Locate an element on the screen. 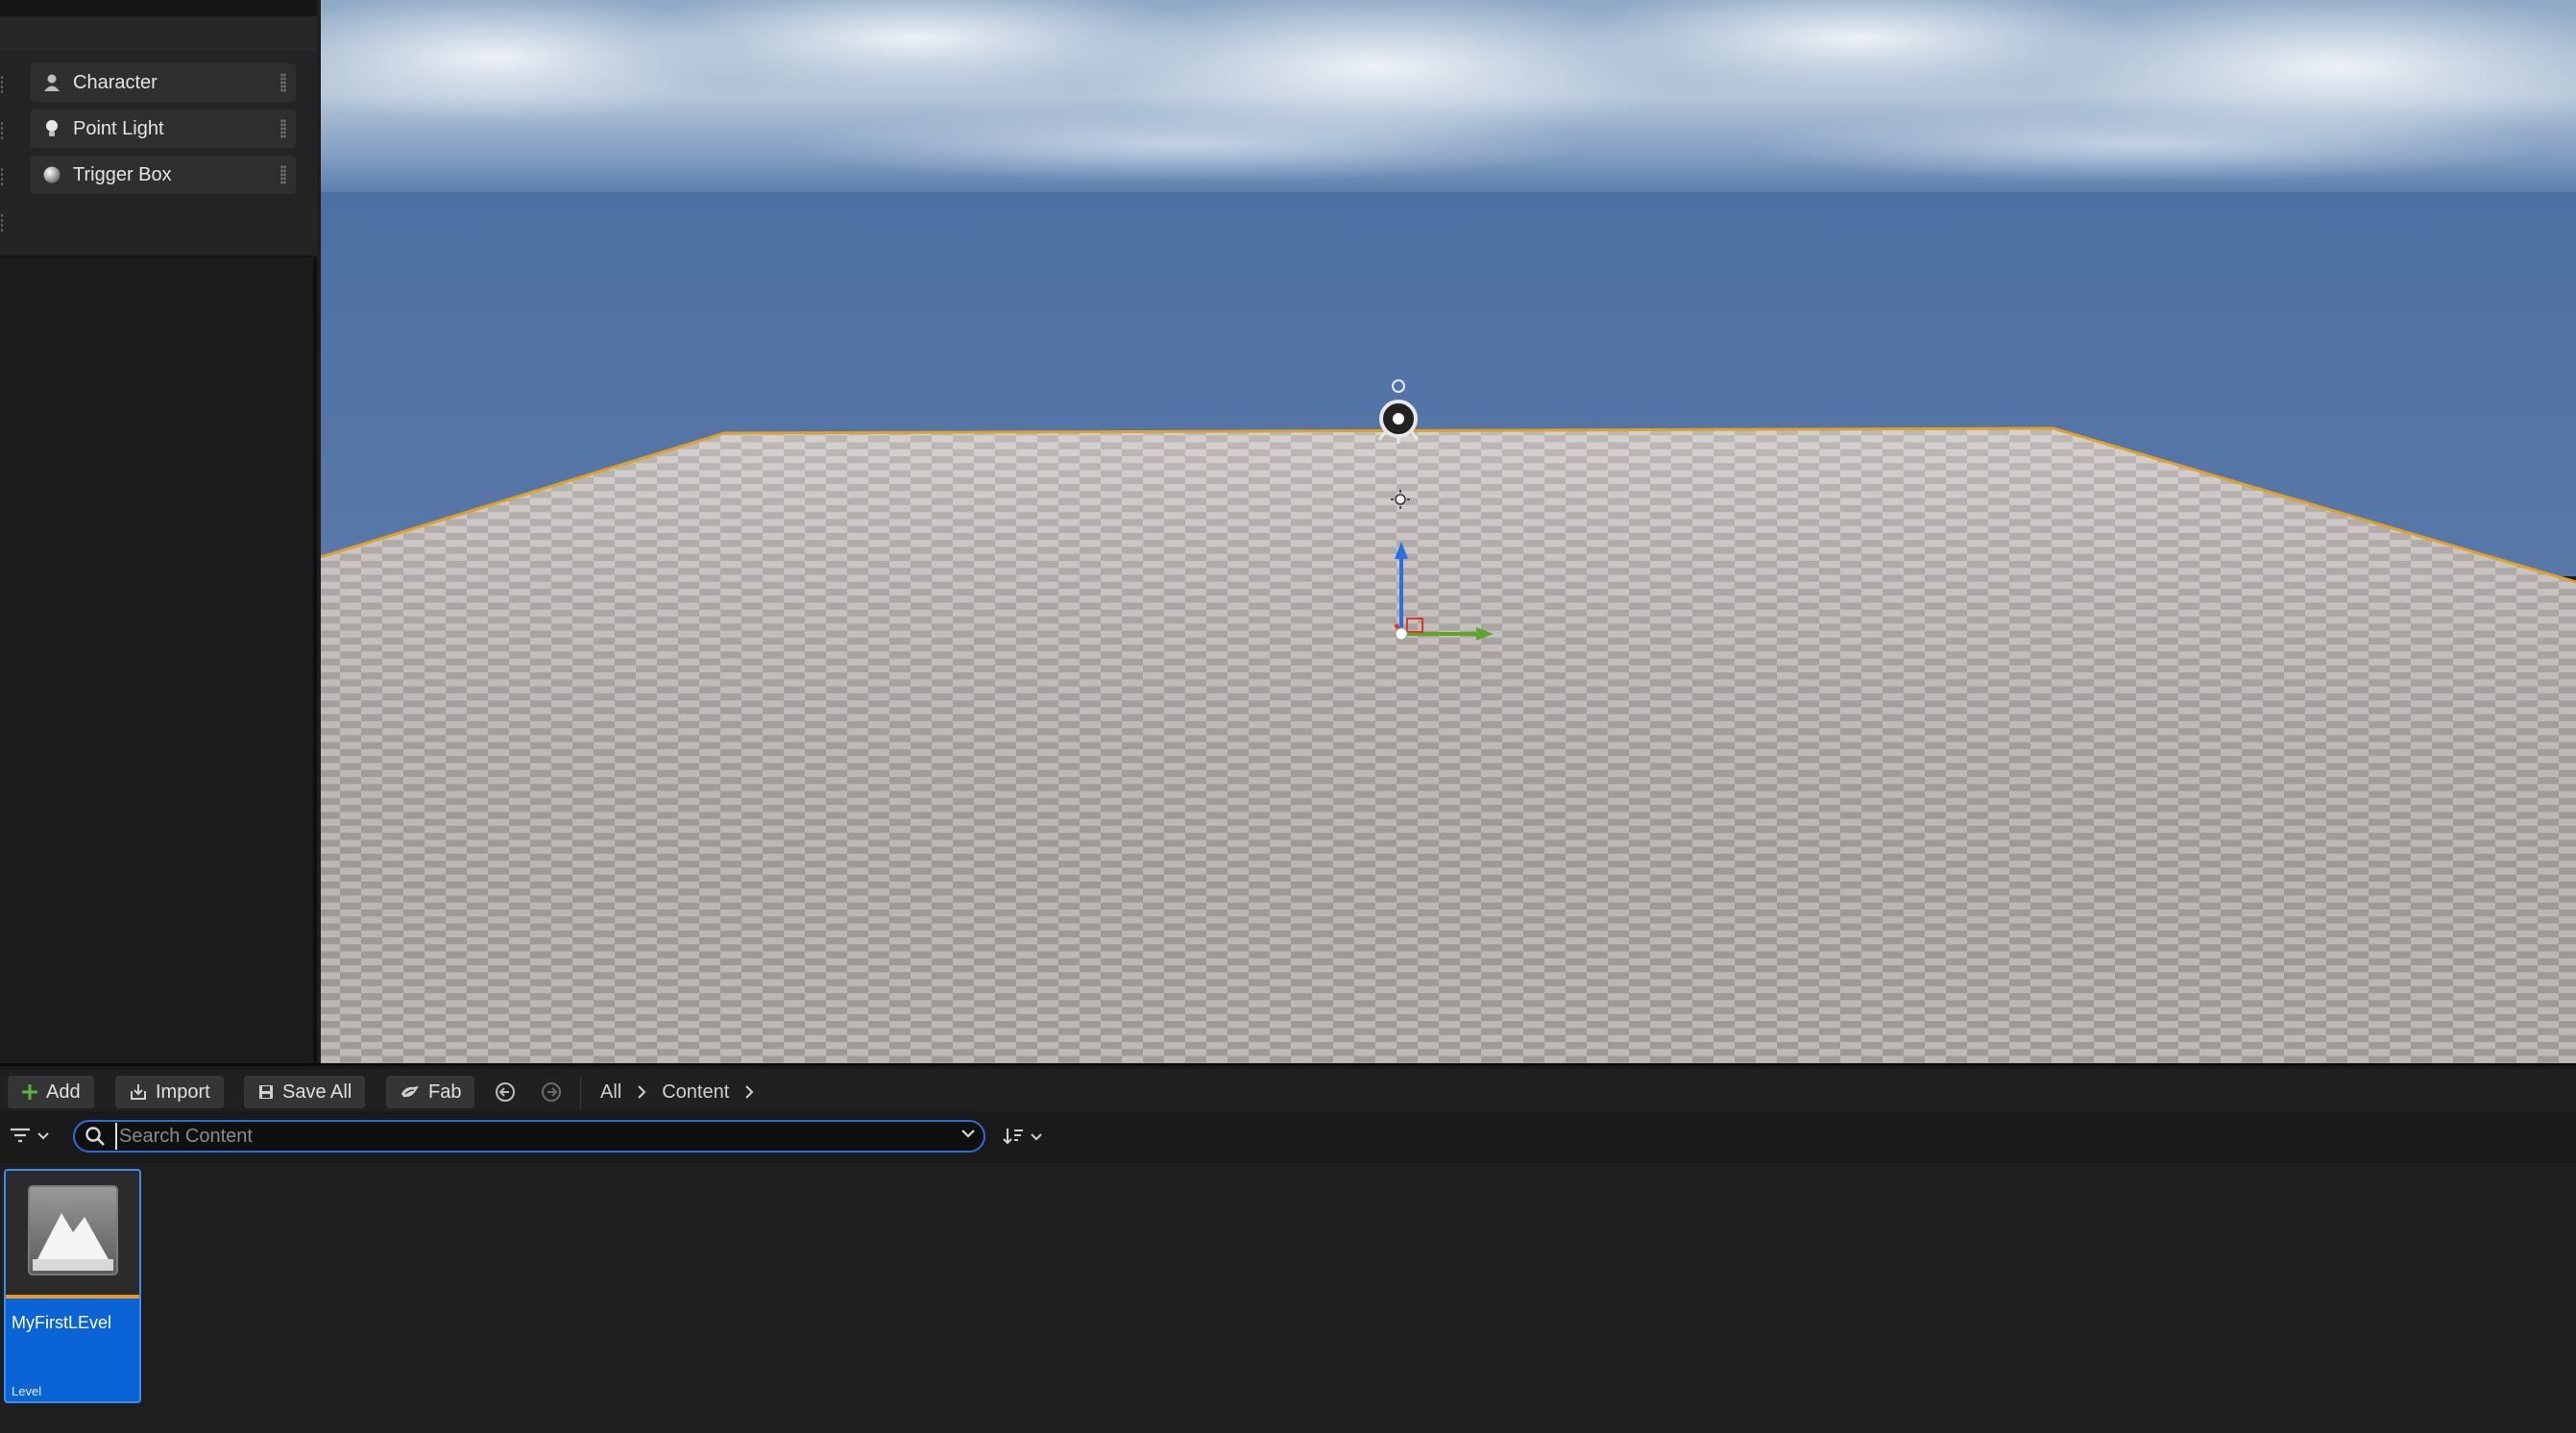 The height and width of the screenshot is (1433, 2576). actor-label: Point Light is located at coordinates (119, 128).